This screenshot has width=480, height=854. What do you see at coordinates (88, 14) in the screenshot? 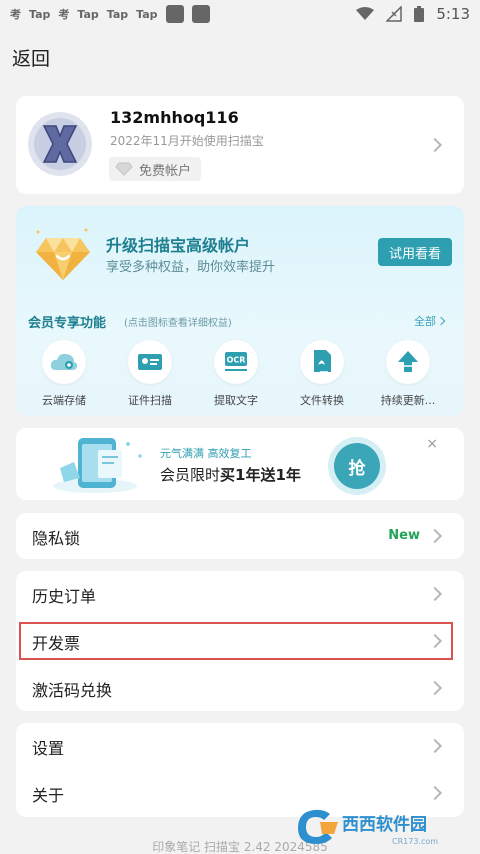
I see `status-app-2: Tap` at bounding box center [88, 14].